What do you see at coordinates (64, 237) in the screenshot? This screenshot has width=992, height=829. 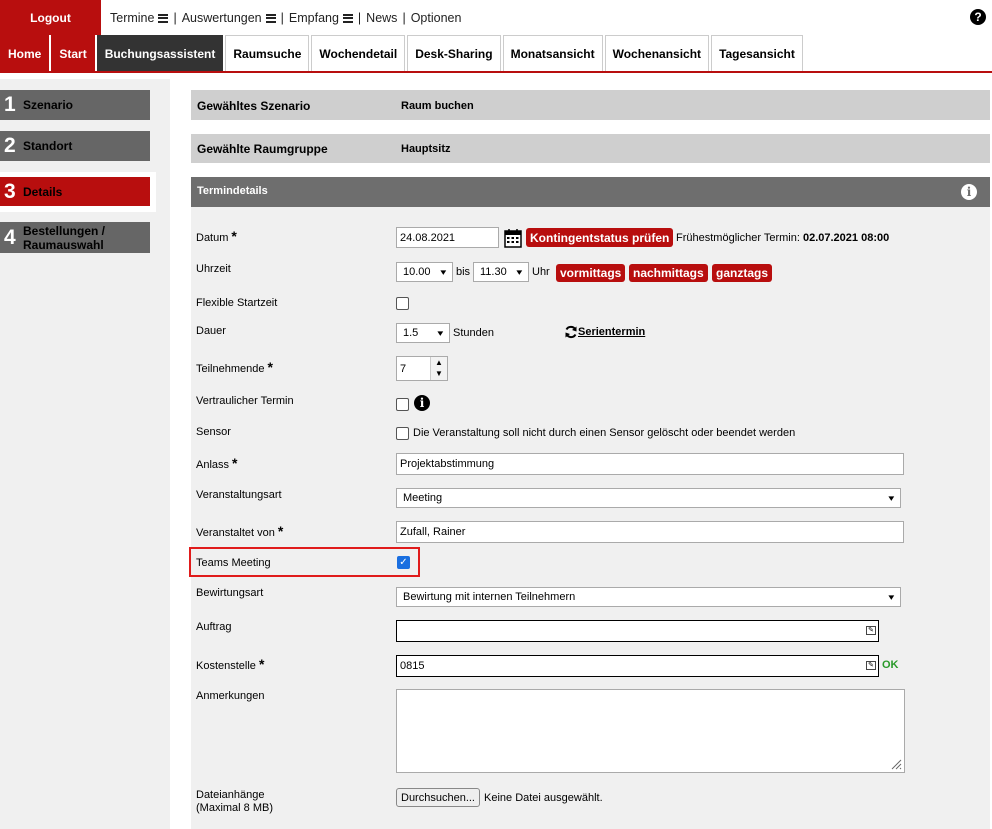 I see `step-label: Bestellungen / Raumauswahl` at bounding box center [64, 237].